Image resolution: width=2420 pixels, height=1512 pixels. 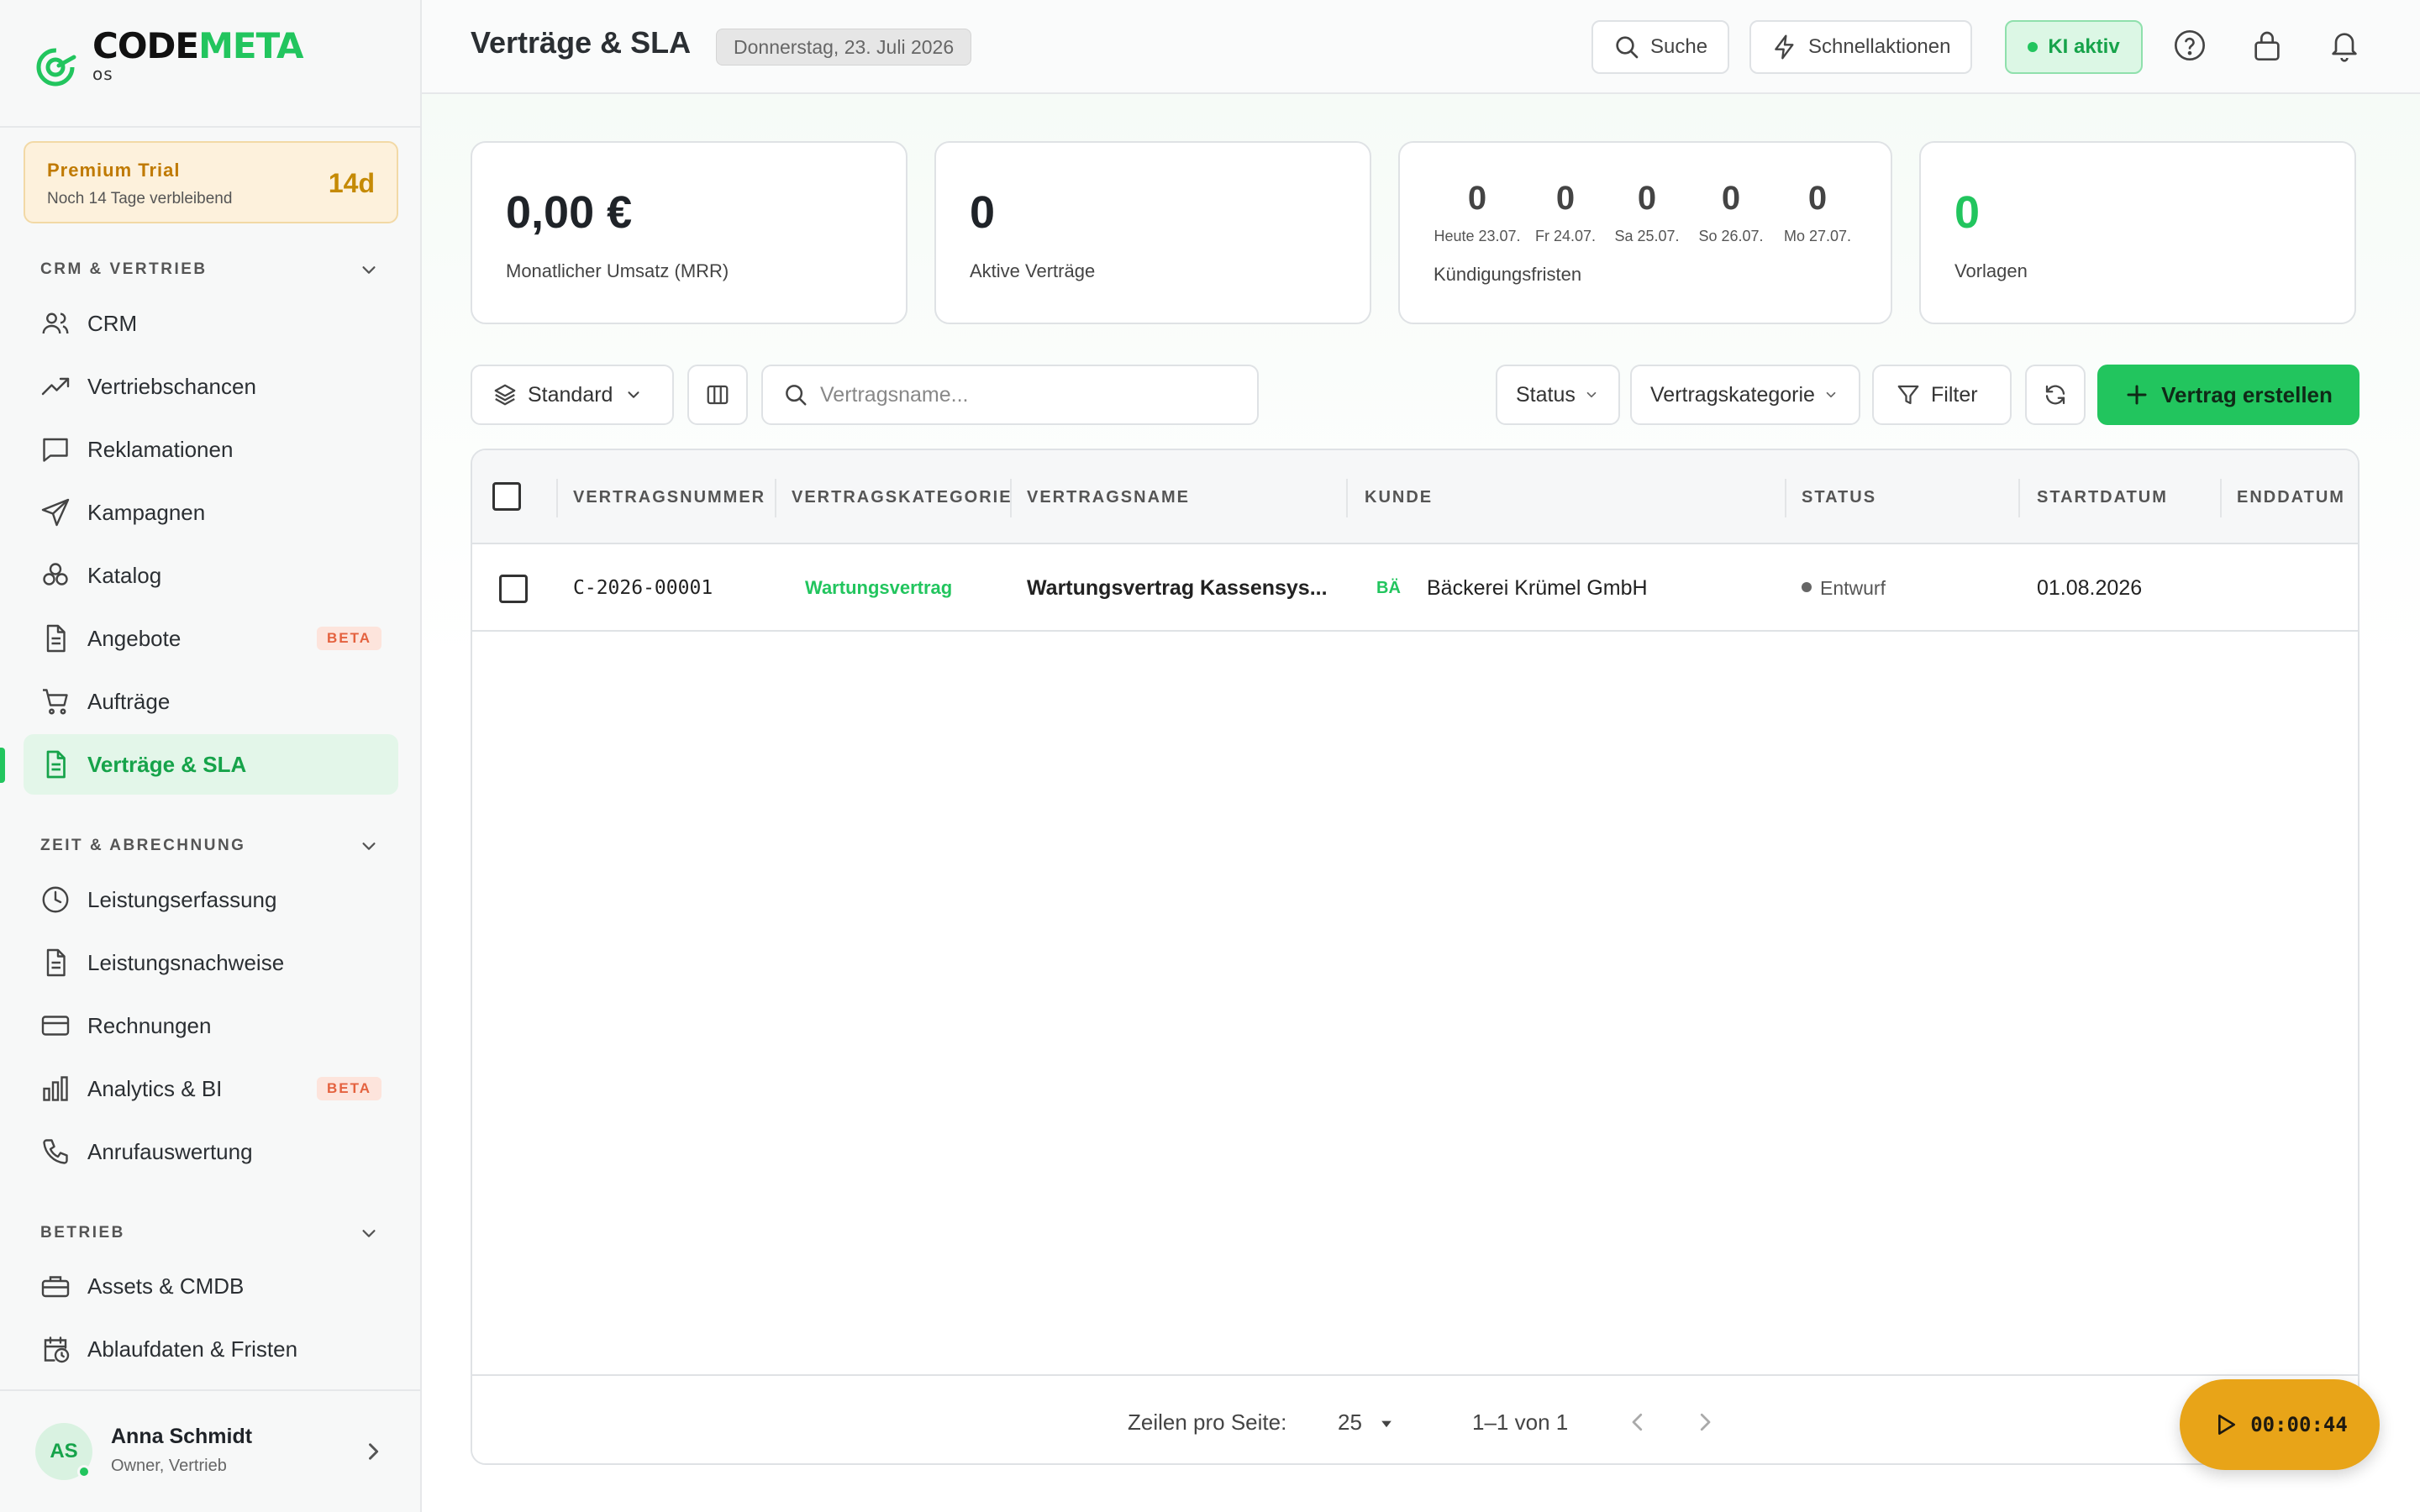 I want to click on chevron-right-icon, so click(x=374, y=1451).